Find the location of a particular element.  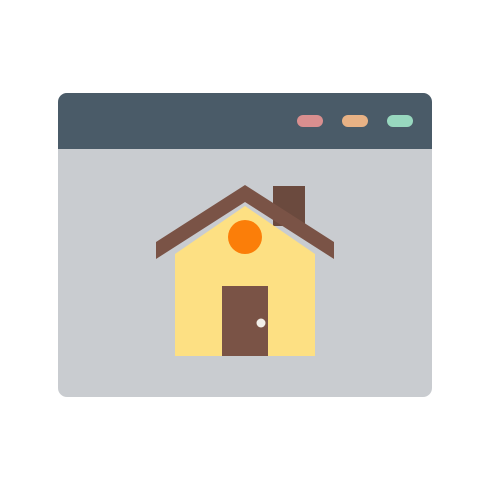

minimize-dot-icon is located at coordinates (355, 121).